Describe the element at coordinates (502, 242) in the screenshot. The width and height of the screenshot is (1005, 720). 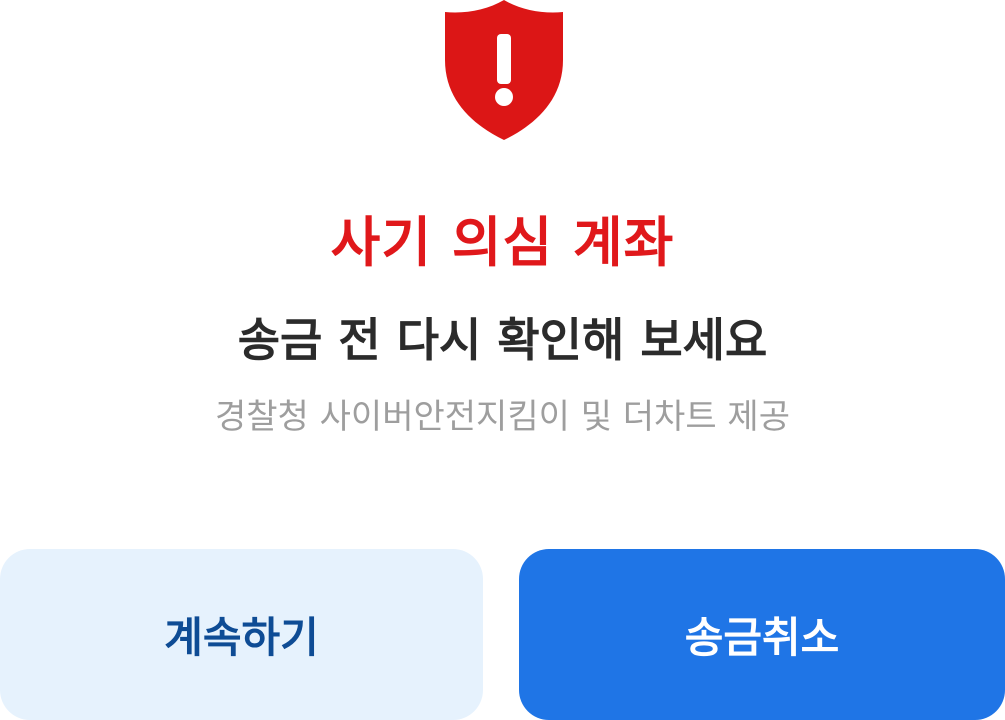
I see `alert-title: 사기 의심 계좌` at that location.